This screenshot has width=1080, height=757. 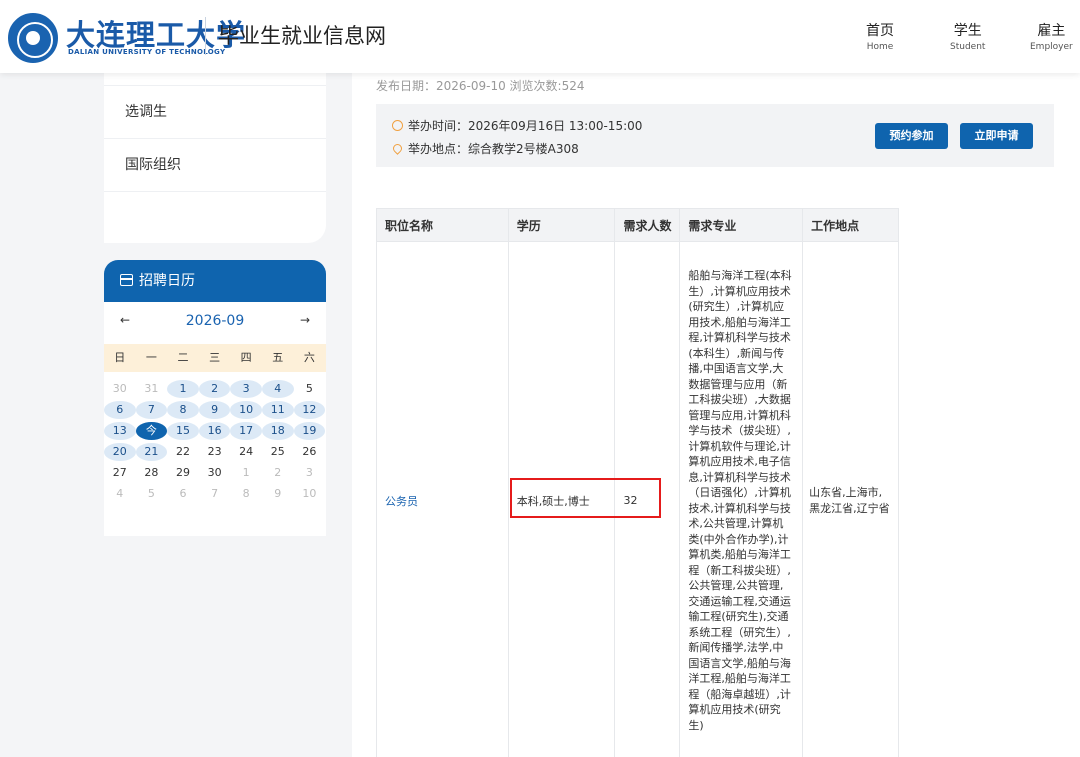 What do you see at coordinates (120, 473) in the screenshot?
I see `calendar-day: 27` at bounding box center [120, 473].